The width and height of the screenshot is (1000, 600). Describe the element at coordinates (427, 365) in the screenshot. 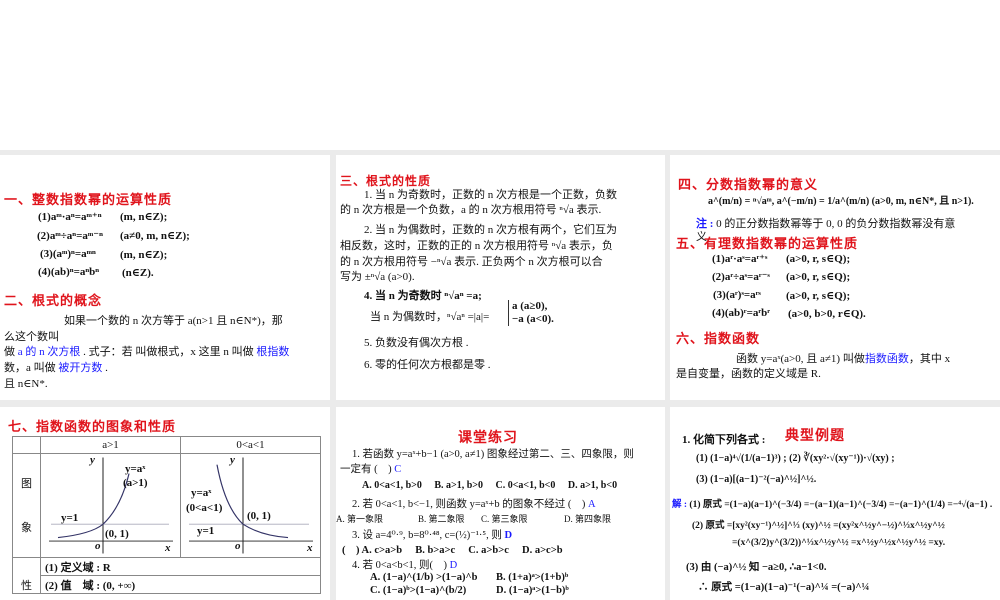

I see `text-line: 6. 零的任何次方根都是零 .` at that location.